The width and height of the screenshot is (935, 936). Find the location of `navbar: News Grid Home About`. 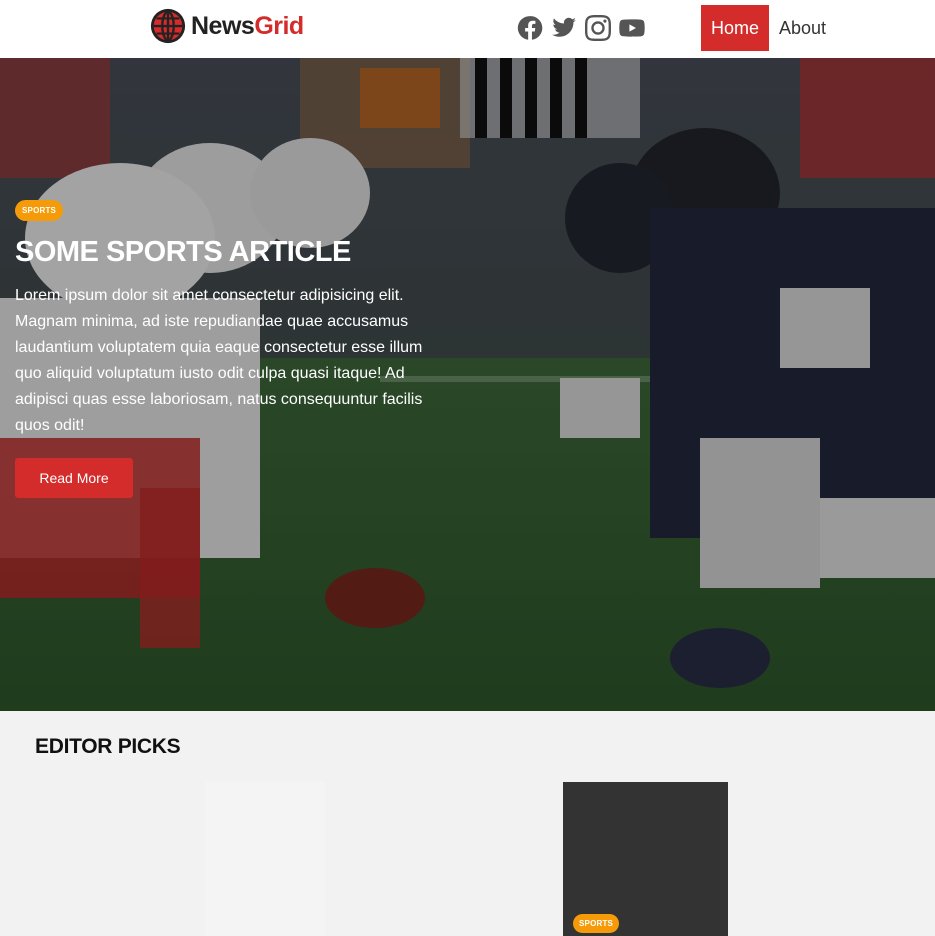

navbar: News Grid Home About is located at coordinates (467, 29).